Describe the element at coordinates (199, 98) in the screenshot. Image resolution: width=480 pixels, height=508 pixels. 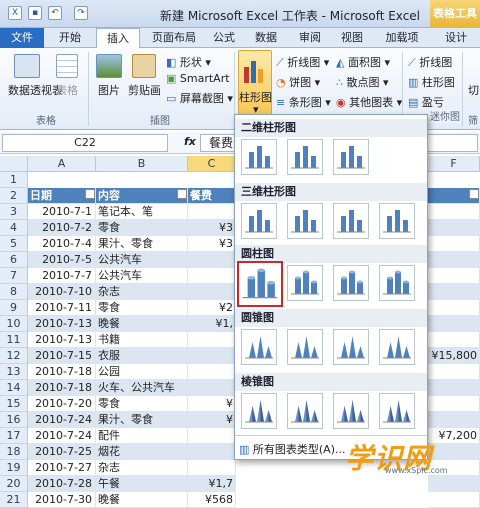
I see `screenshot-button: ▭ 屏幕截图 ▾` at that location.